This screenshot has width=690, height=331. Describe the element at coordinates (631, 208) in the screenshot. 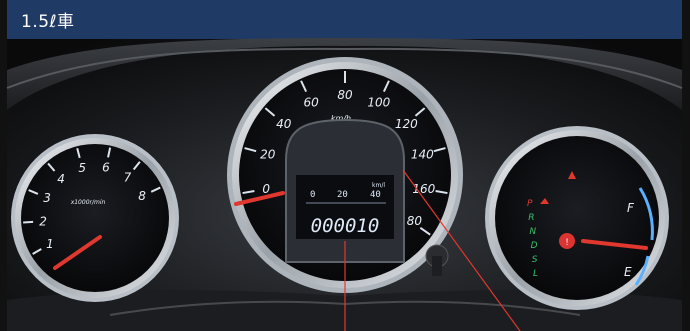

I see `fuel-full-label: F` at that location.